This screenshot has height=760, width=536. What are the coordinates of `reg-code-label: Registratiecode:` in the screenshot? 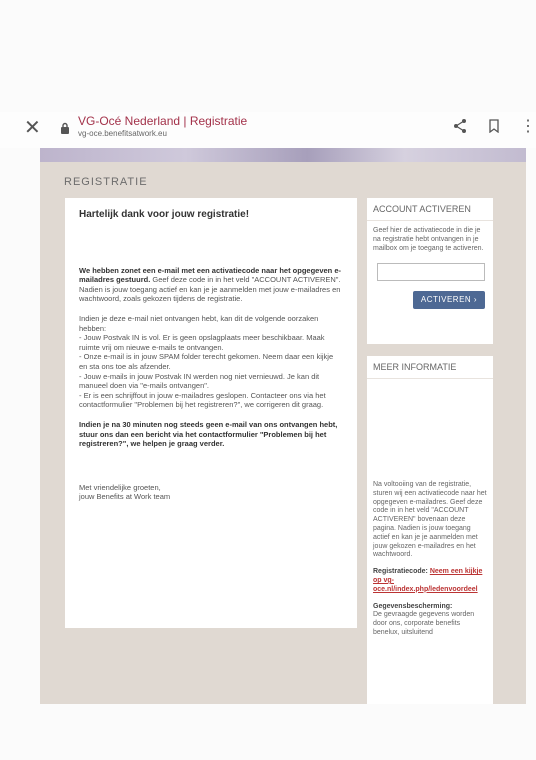 It's located at (400, 572).